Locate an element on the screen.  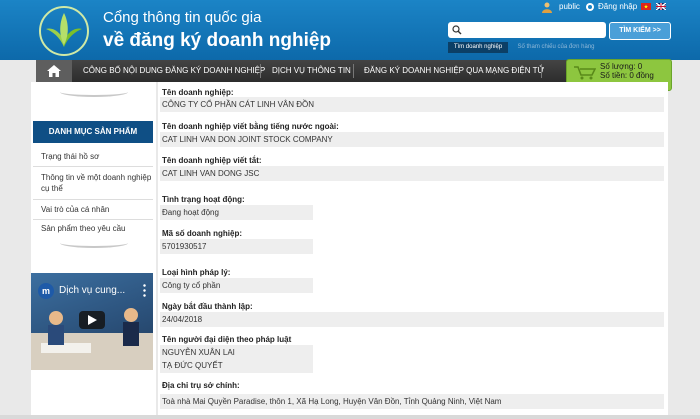
login-link: Đăng nhập is located at coordinates (617, 6).